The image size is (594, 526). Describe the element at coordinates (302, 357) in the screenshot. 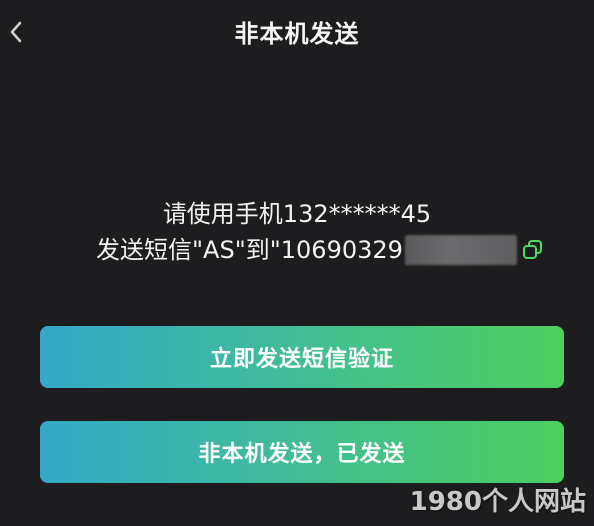

I see `send-sms-button: 立即发送短信验证` at that location.